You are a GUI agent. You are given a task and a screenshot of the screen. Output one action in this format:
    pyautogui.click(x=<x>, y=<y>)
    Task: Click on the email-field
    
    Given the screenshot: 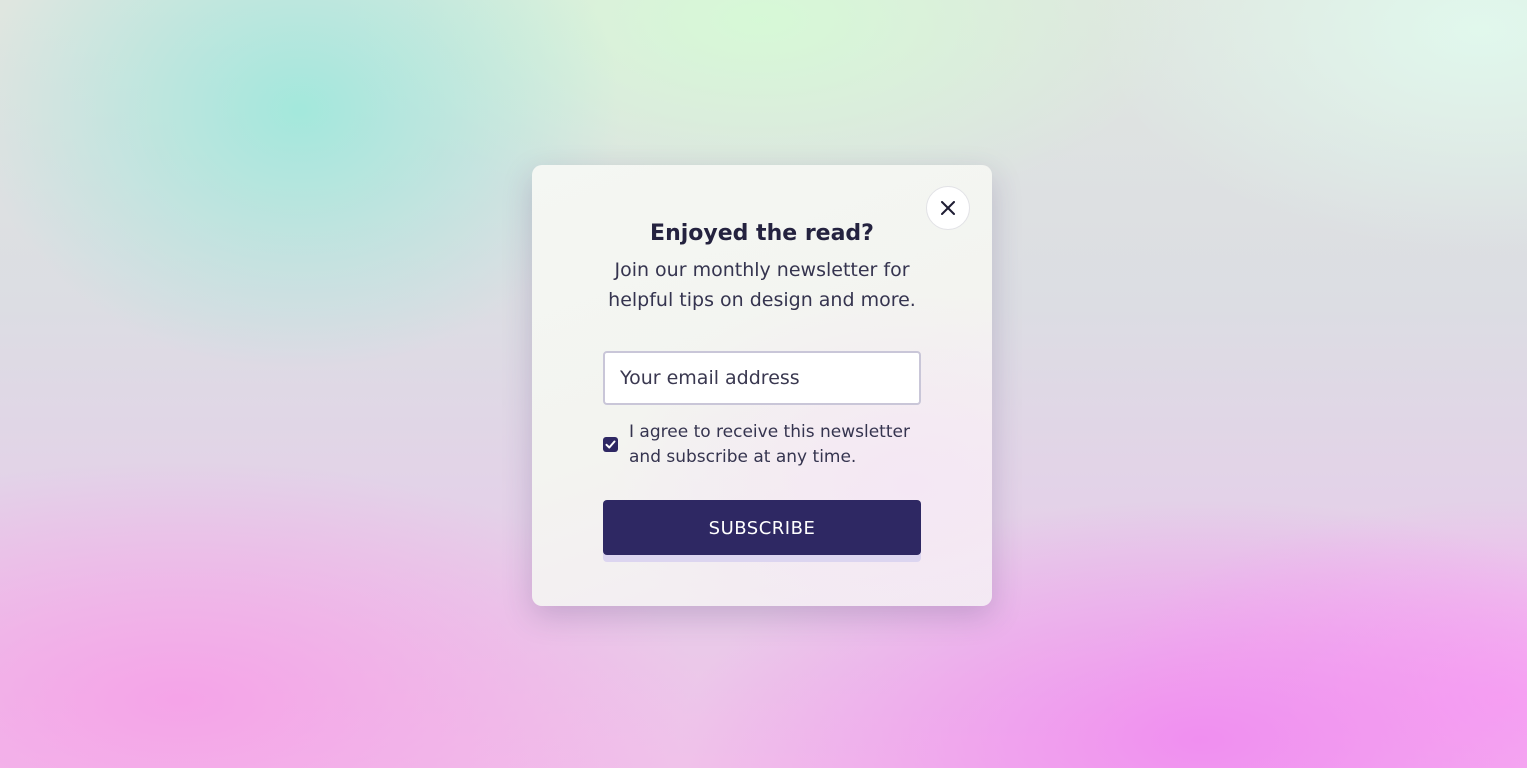 What is the action you would take?
    pyautogui.click(x=762, y=378)
    